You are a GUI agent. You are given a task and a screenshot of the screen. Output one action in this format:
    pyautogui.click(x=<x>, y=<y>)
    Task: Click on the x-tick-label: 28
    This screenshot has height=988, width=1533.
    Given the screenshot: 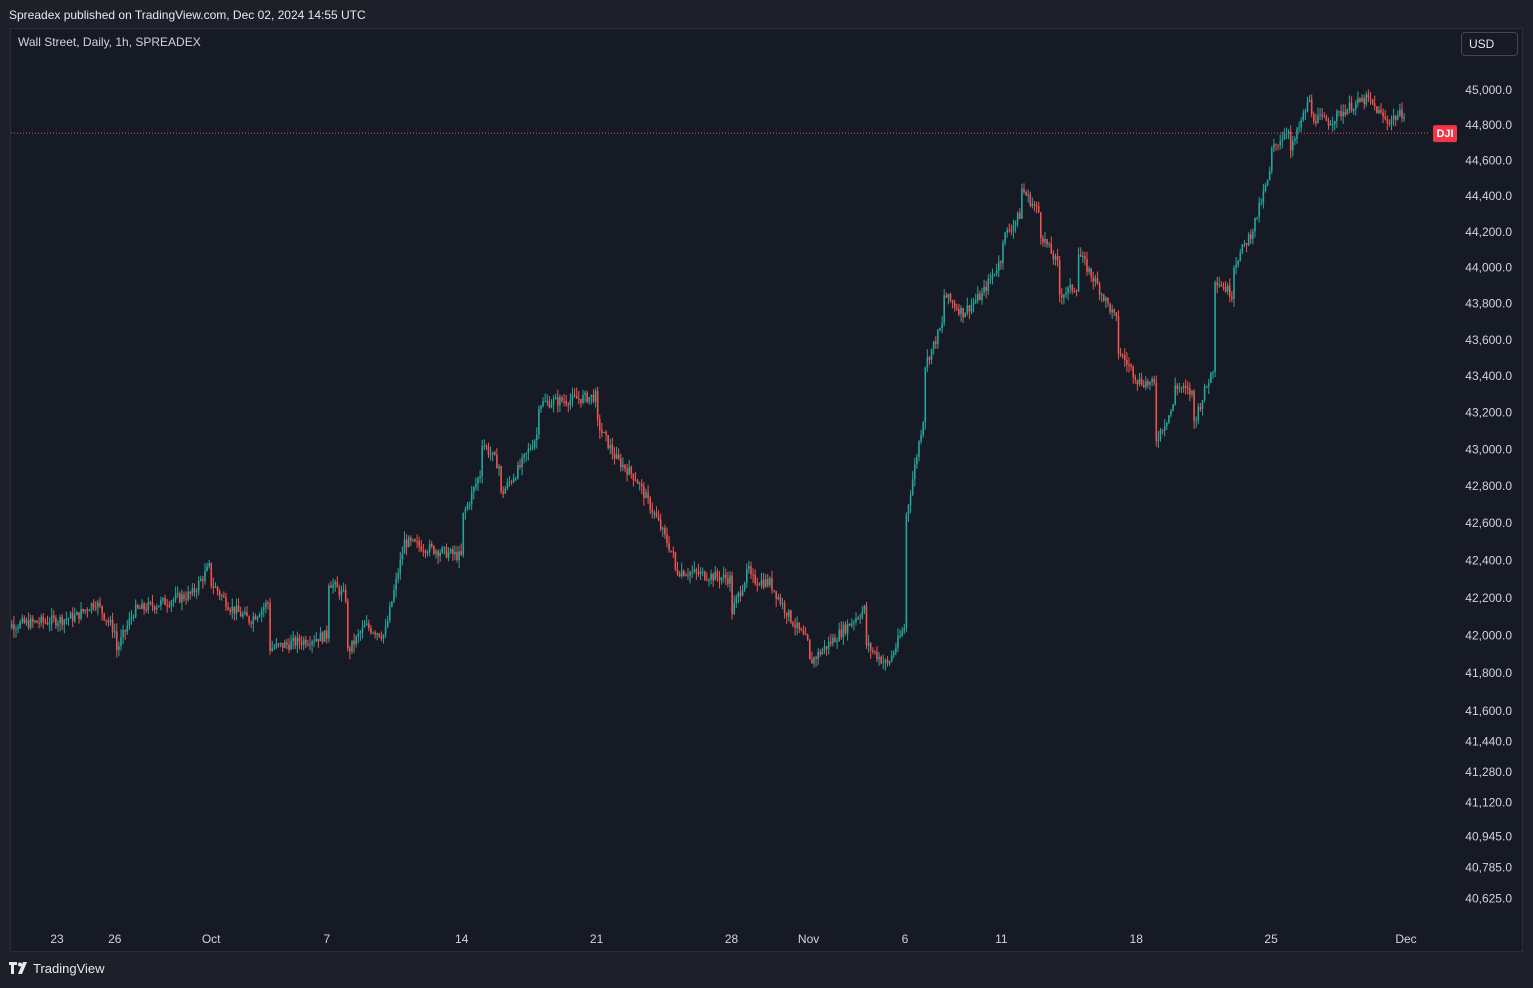 What is the action you would take?
    pyautogui.click(x=732, y=939)
    